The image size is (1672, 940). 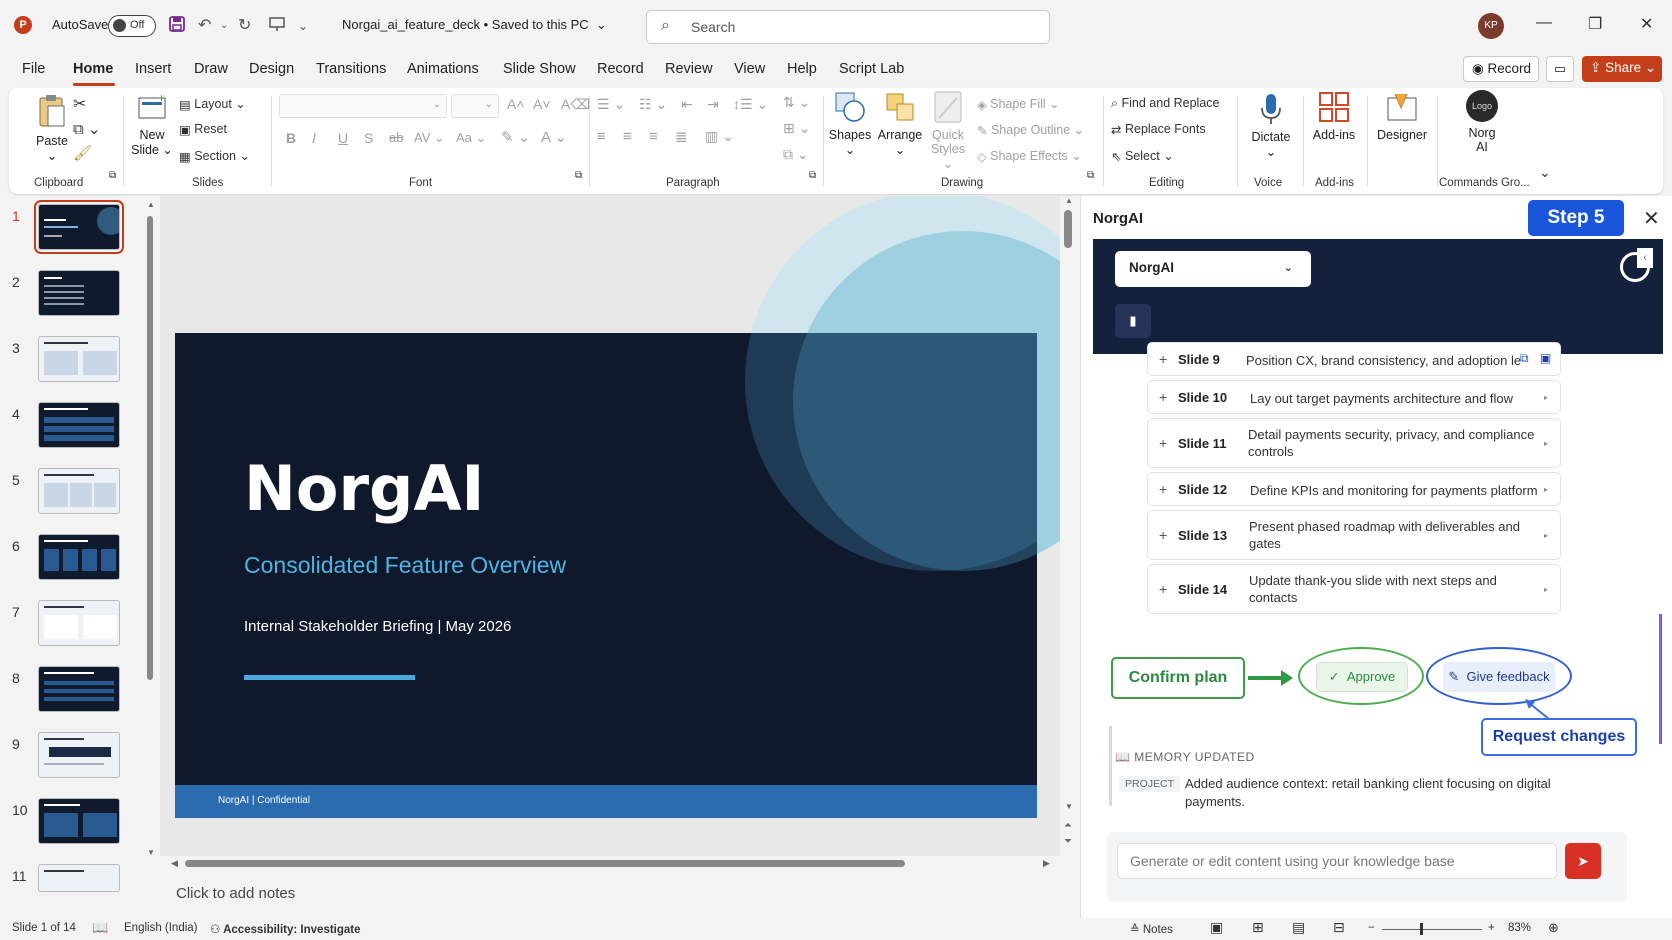 I want to click on collapse-panel-icon: ‹, so click(x=1645, y=258).